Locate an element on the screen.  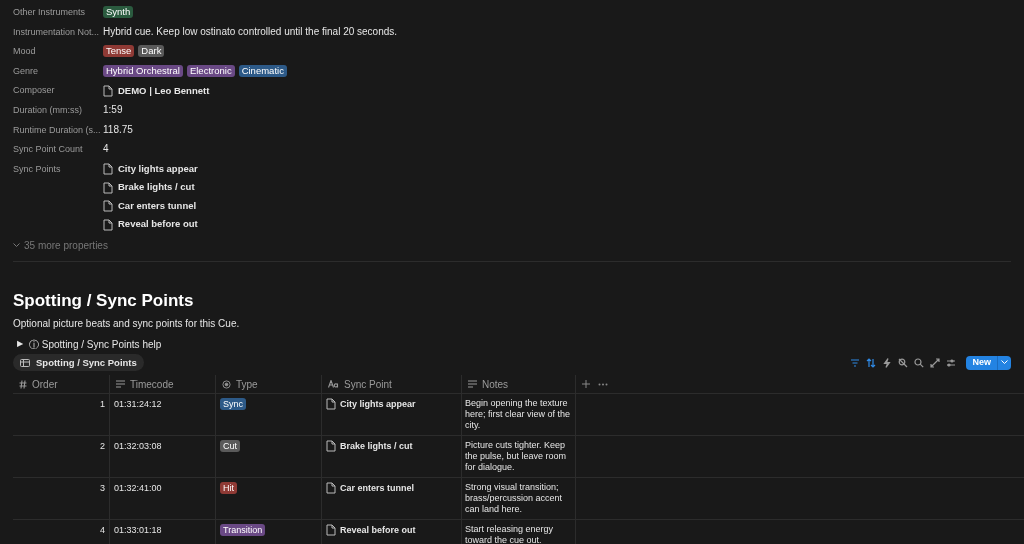
table-cell-text: 3 is located at coordinates (102, 489).